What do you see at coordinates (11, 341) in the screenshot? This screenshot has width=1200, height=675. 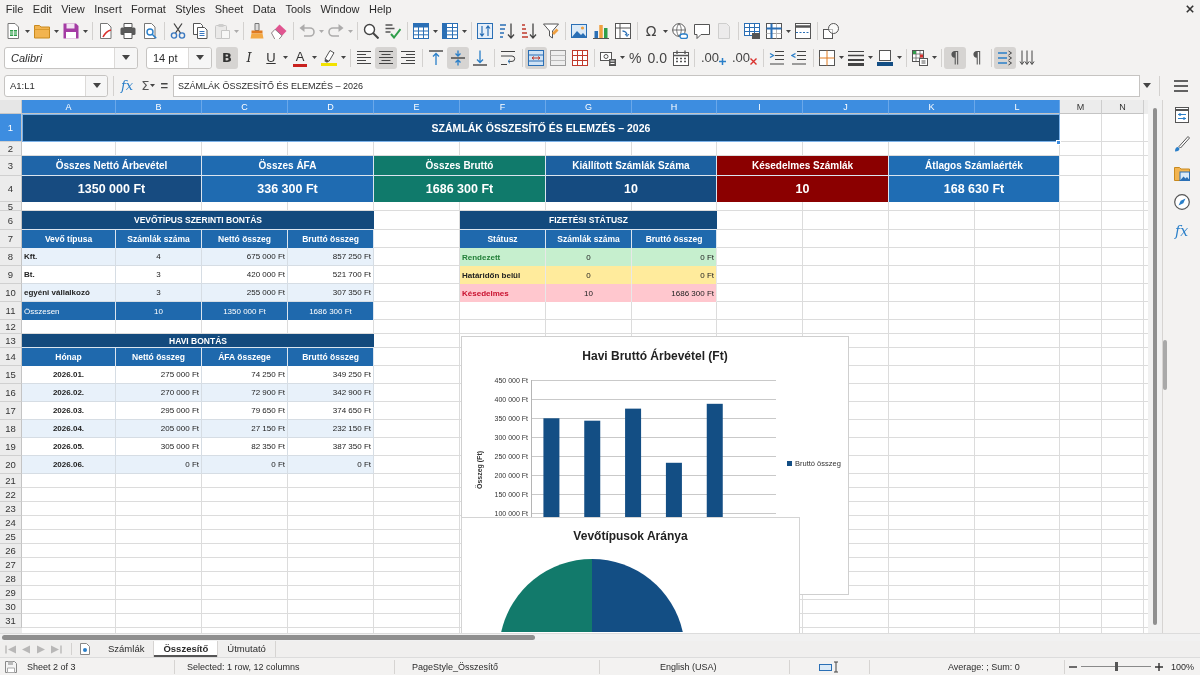 I see `row-header: 13` at bounding box center [11, 341].